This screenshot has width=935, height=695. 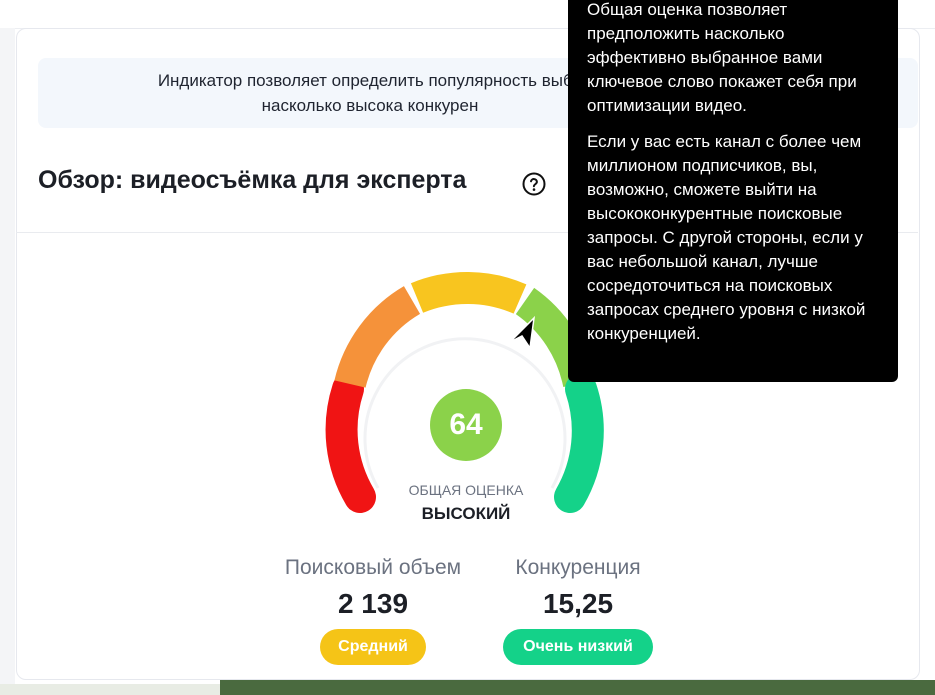 What do you see at coordinates (578, 567) in the screenshot?
I see `competition-label: Конкуренция` at bounding box center [578, 567].